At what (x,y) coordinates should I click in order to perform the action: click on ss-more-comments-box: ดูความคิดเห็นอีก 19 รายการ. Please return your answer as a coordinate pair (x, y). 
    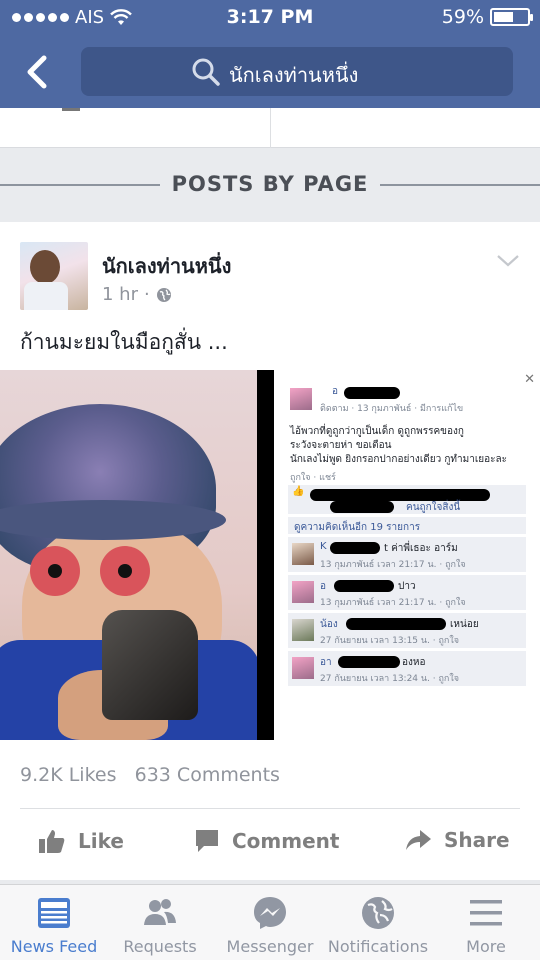
    Looking at the image, I should click on (407, 525).